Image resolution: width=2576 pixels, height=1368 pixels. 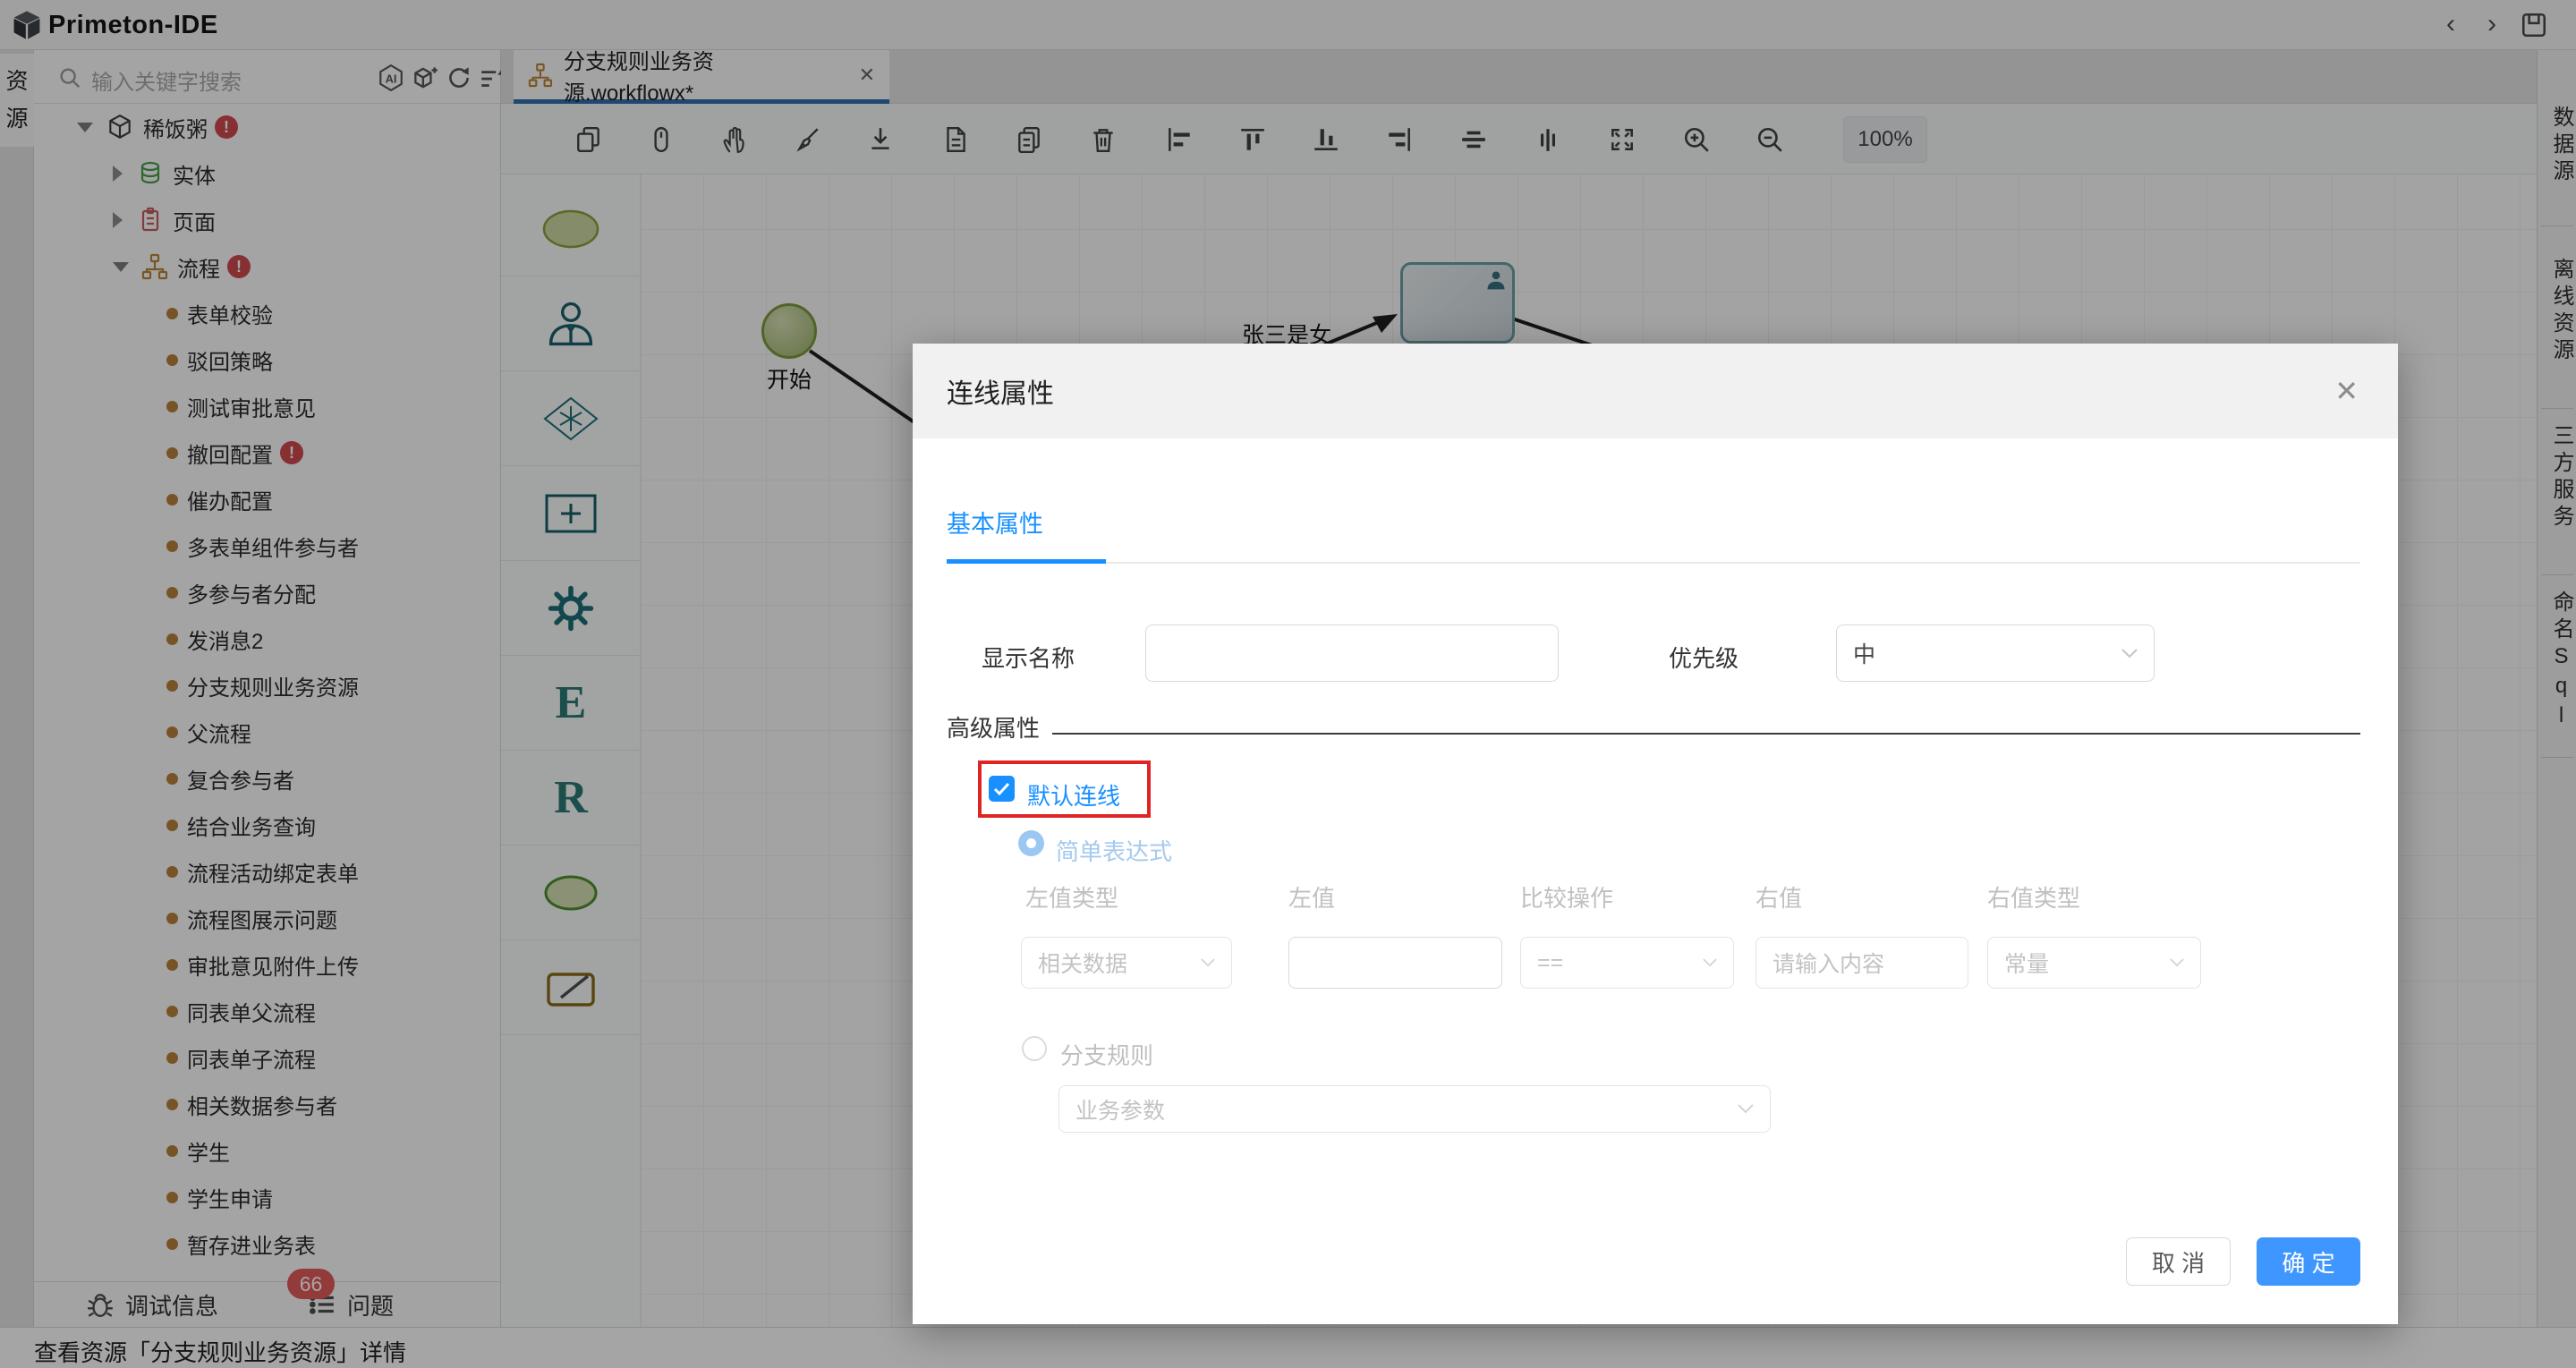 I want to click on dialog-title: 连线属性, so click(x=1000, y=394).